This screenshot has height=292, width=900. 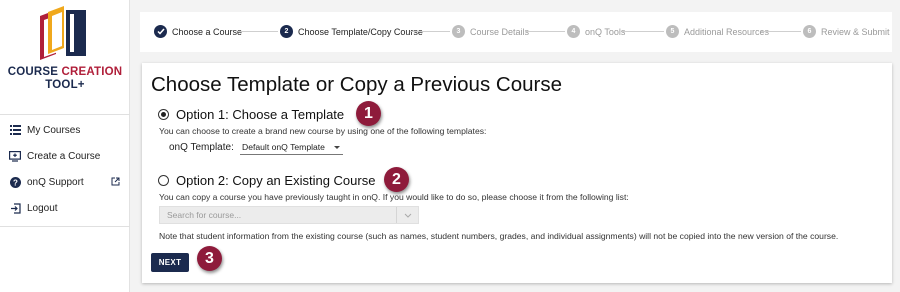 What do you see at coordinates (115, 181) in the screenshot?
I see `external-link-icon` at bounding box center [115, 181].